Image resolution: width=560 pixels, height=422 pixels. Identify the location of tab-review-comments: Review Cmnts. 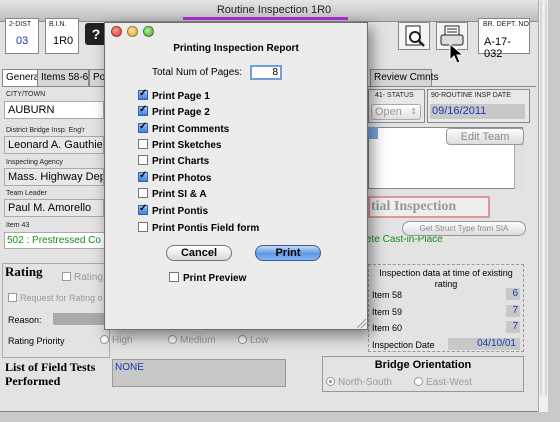
(404, 77).